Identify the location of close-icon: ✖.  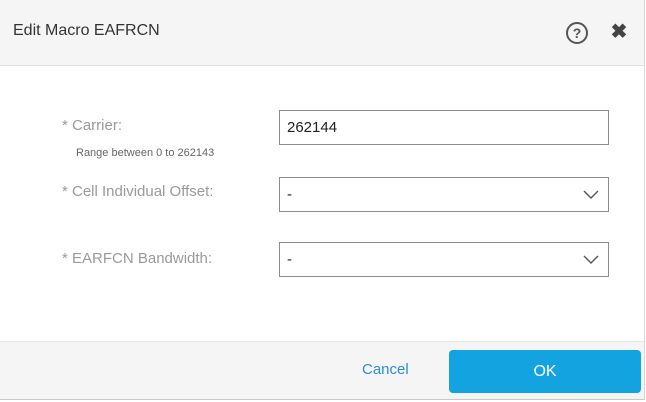
(619, 32).